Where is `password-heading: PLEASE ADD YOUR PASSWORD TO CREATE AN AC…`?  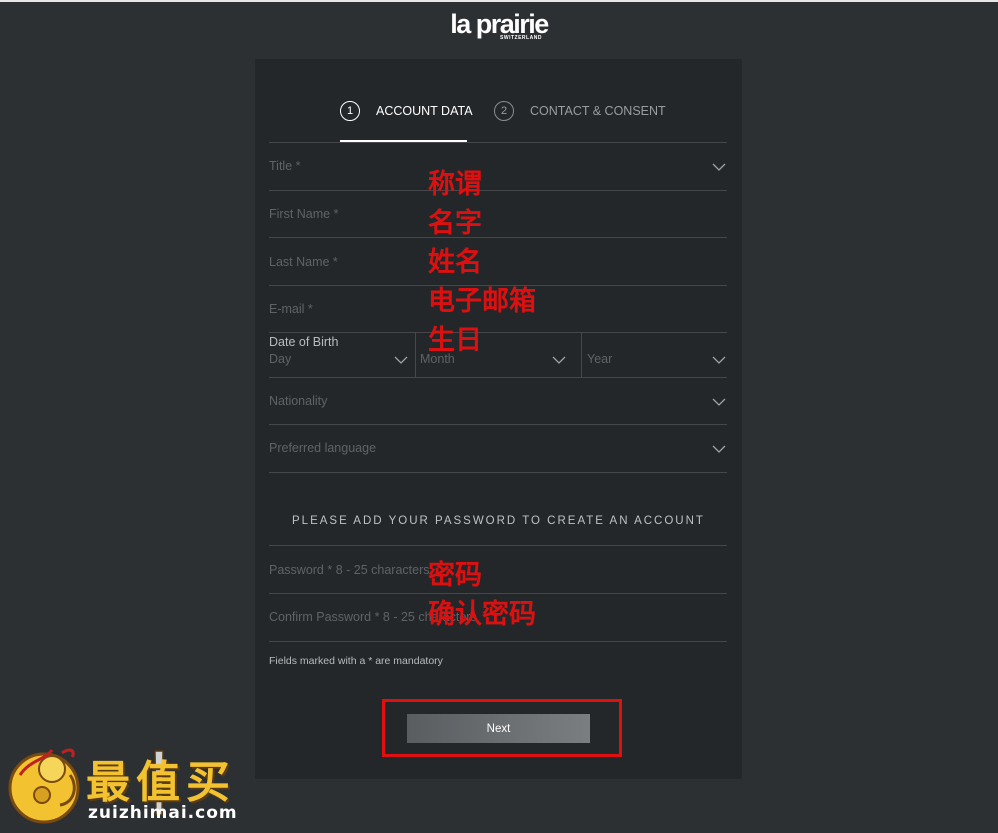 password-heading: PLEASE ADD YOUR PASSWORD TO CREATE AN AC… is located at coordinates (498, 521).